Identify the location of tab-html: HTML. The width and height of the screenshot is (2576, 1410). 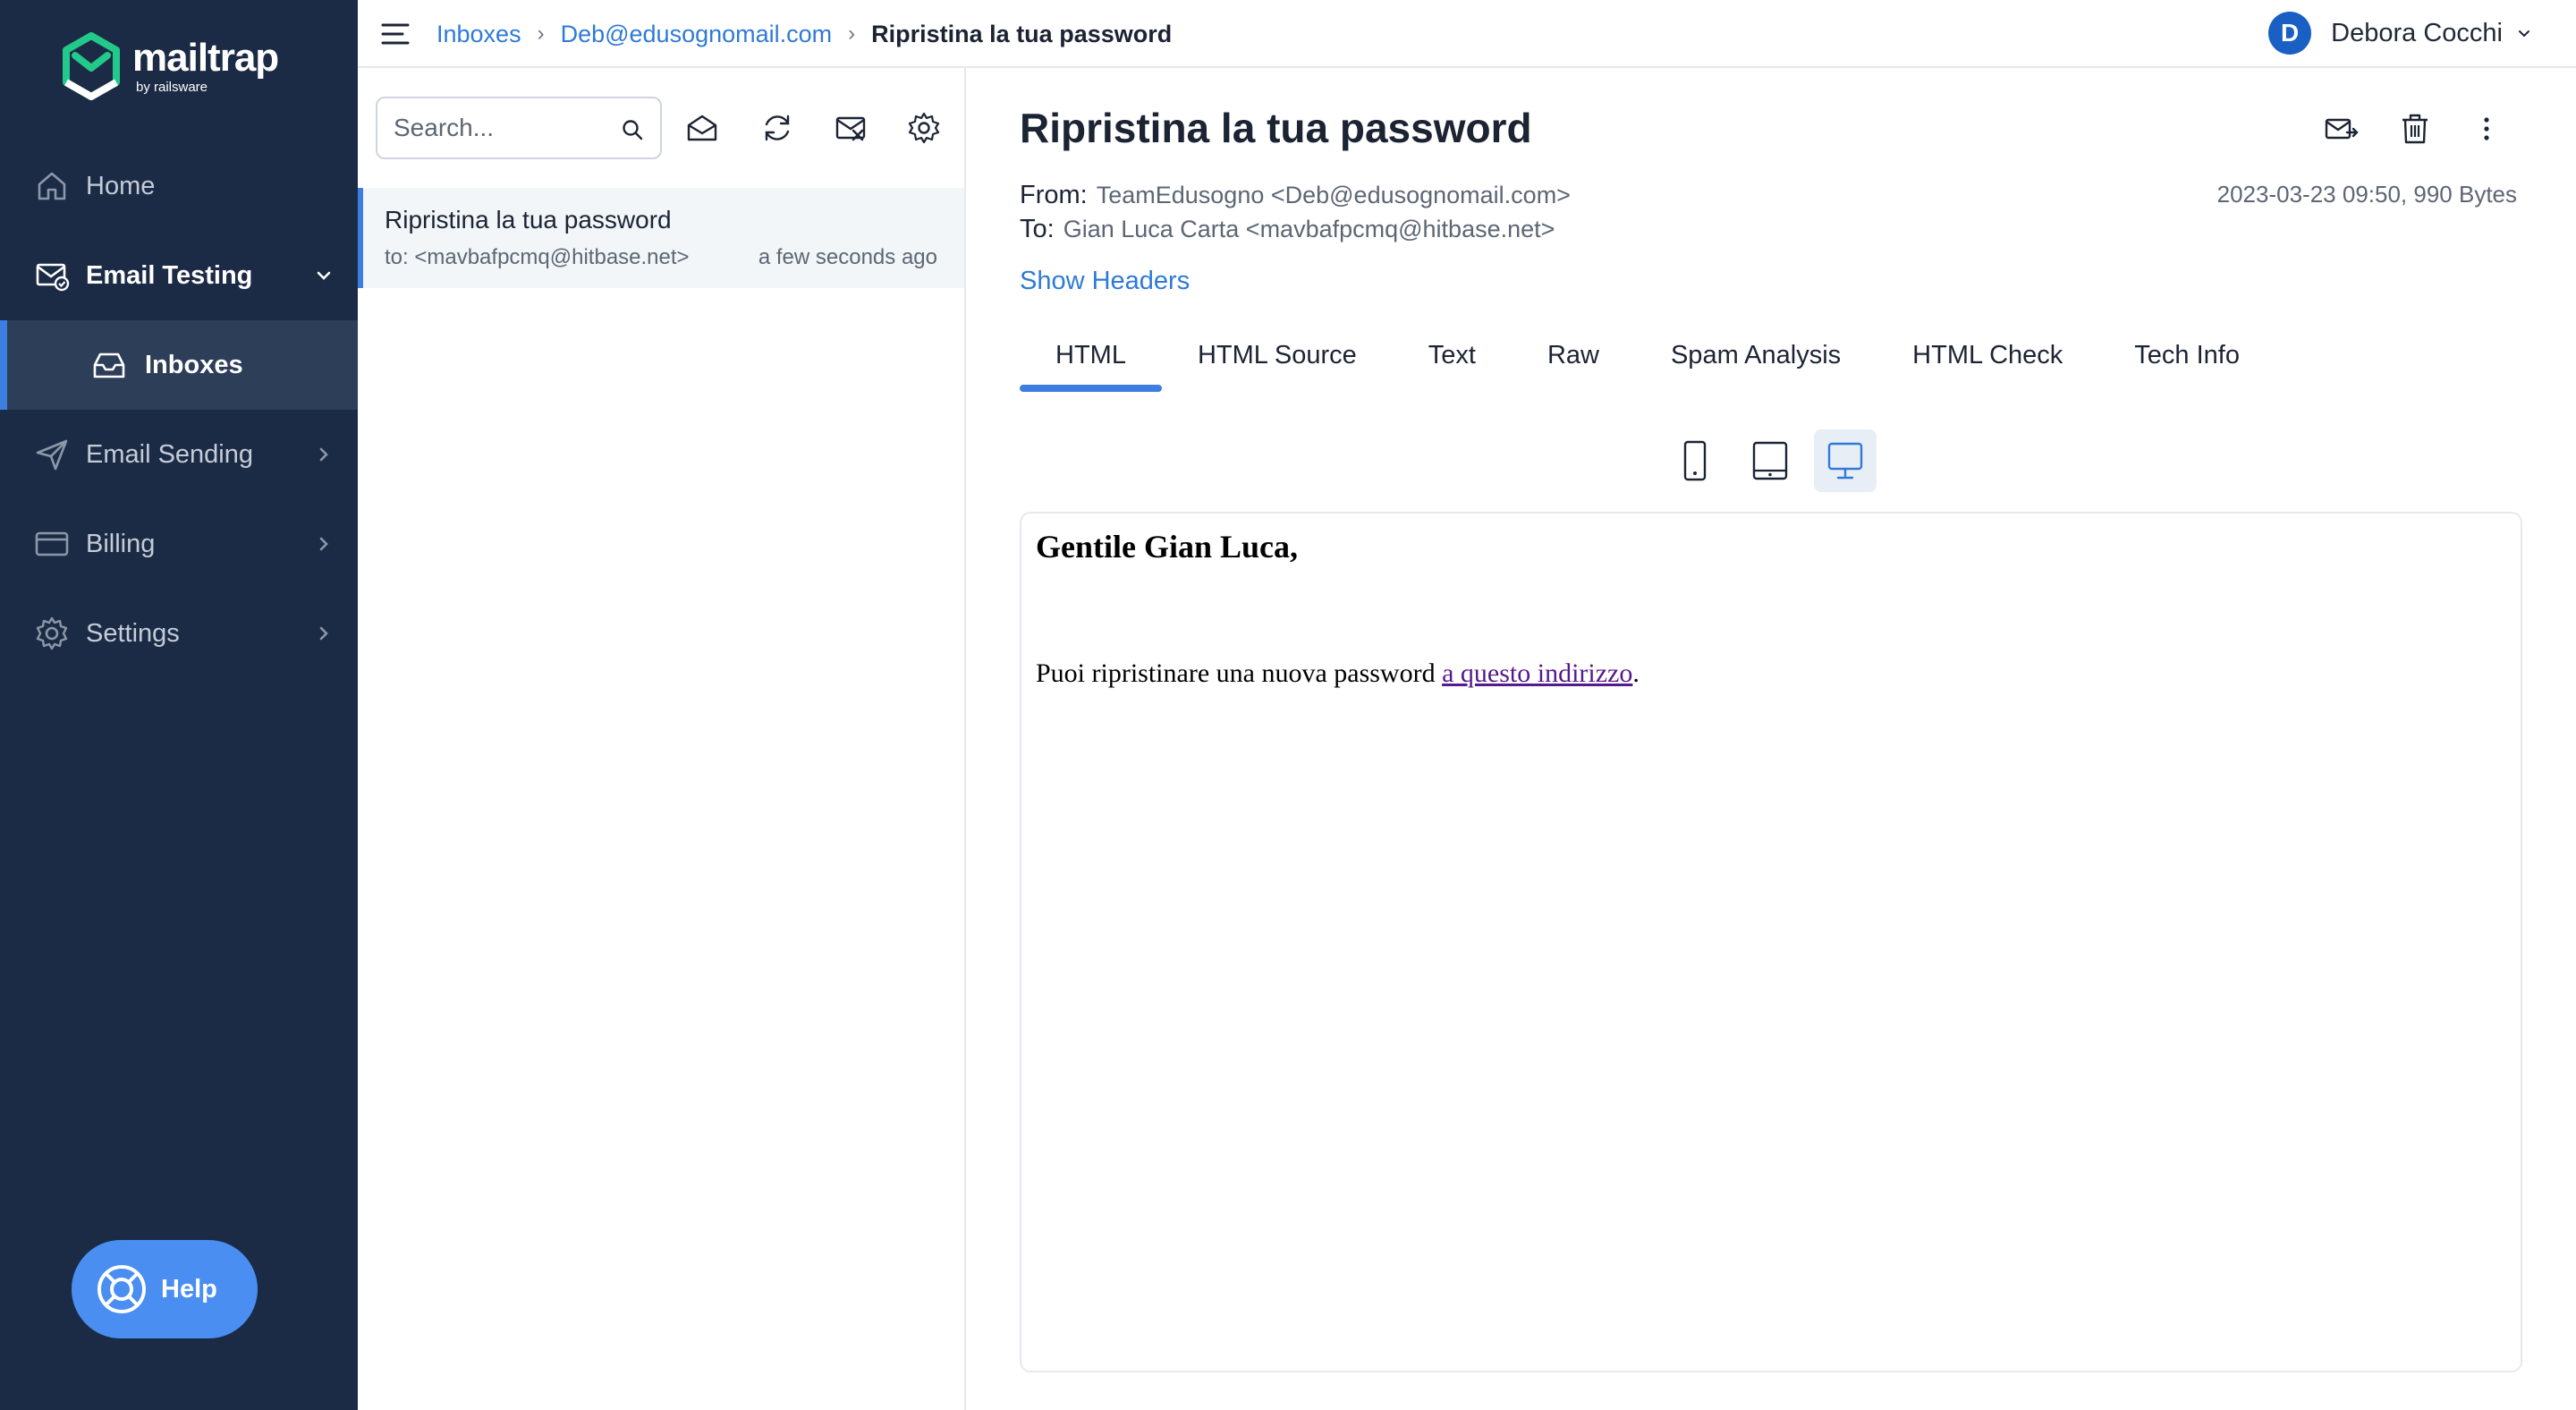
(1091, 356).